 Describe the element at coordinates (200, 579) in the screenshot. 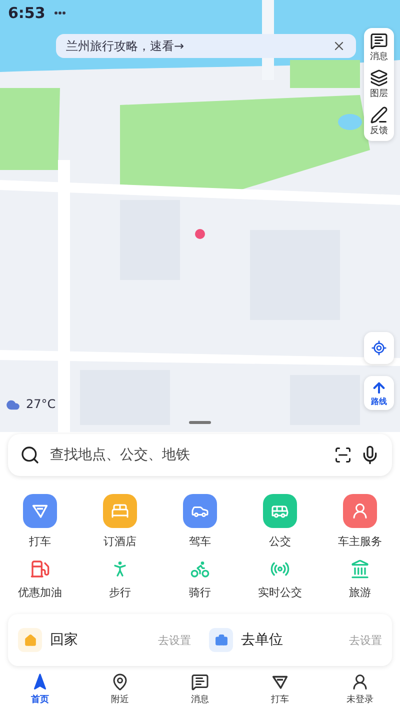

I see `tool-item: 骑行` at that location.